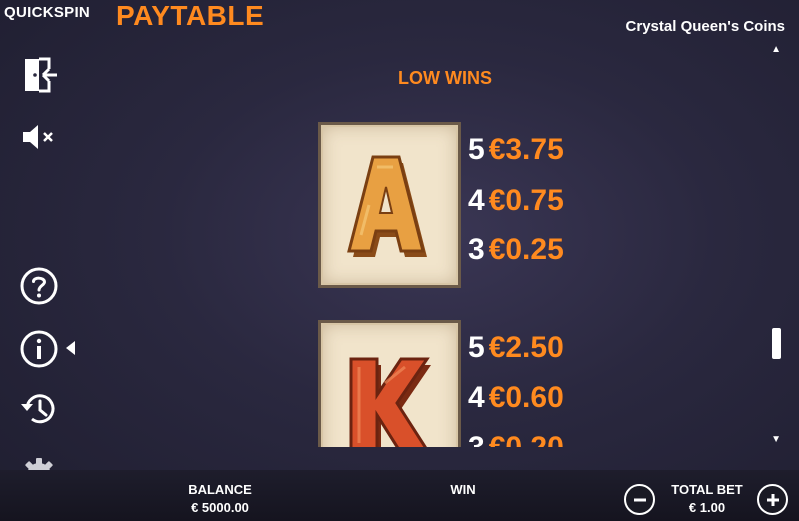  I want to click on pay-line: 5 €3.75, so click(516, 150).